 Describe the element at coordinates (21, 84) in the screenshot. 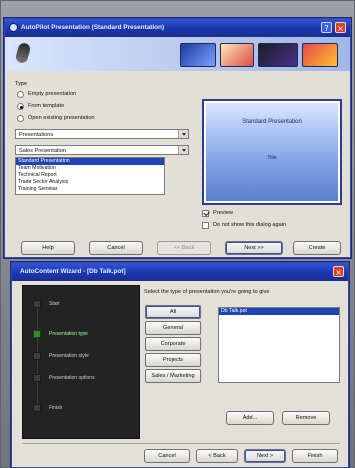

I see `type-label: Type` at that location.